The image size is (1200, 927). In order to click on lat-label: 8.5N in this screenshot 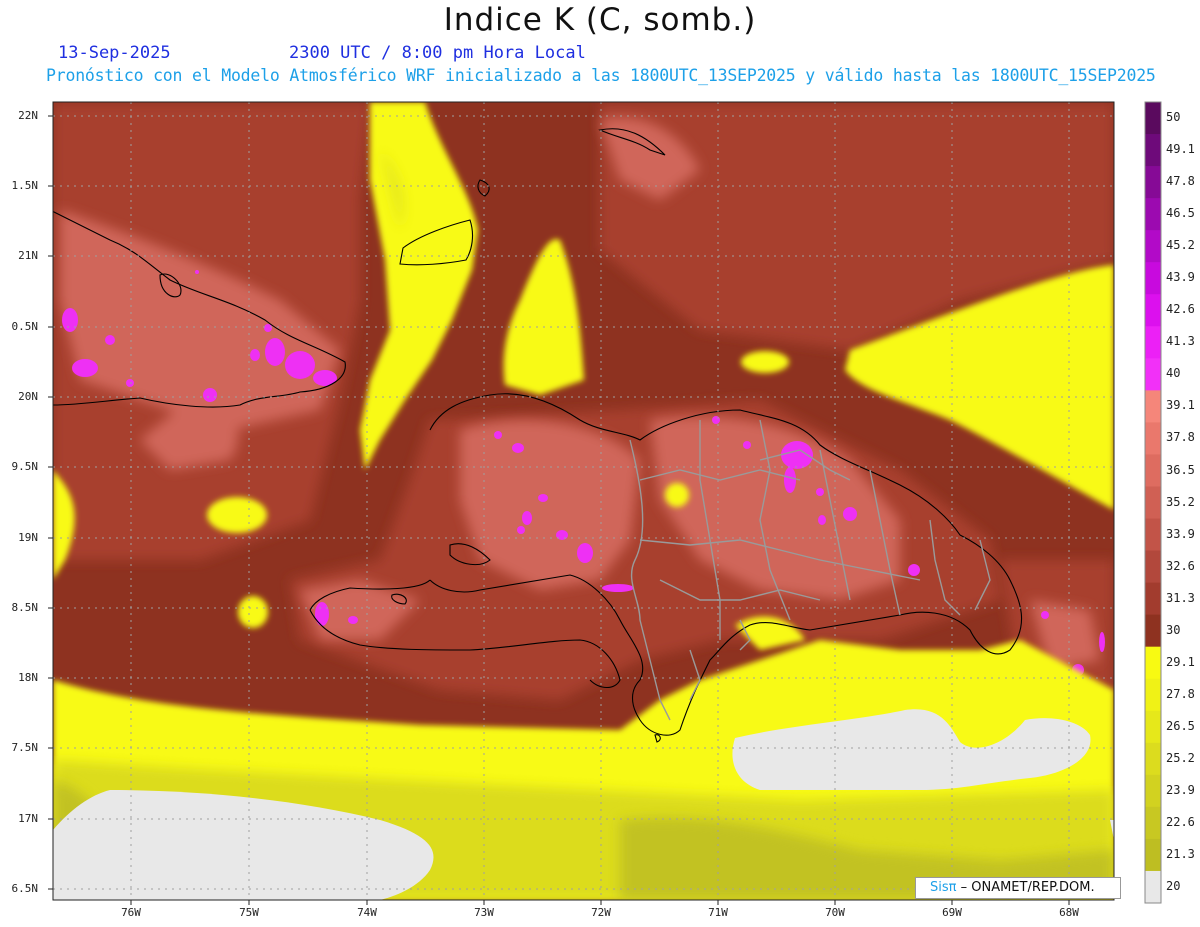, I will do `click(25, 607)`.